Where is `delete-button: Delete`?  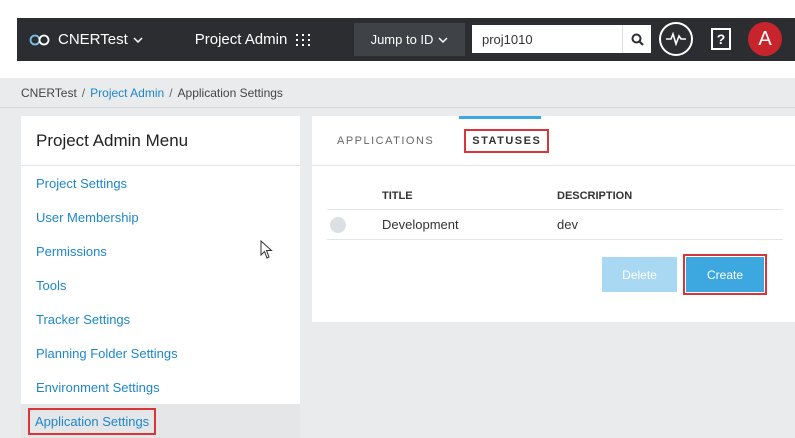 delete-button: Delete is located at coordinates (639, 274).